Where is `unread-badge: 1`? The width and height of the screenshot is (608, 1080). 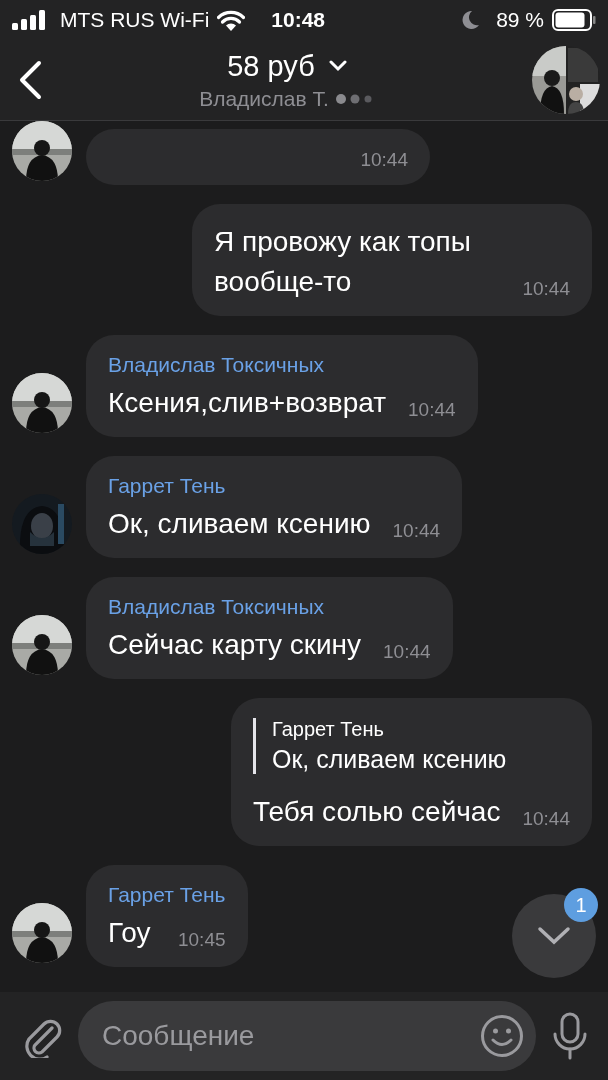
unread-badge: 1 is located at coordinates (581, 905).